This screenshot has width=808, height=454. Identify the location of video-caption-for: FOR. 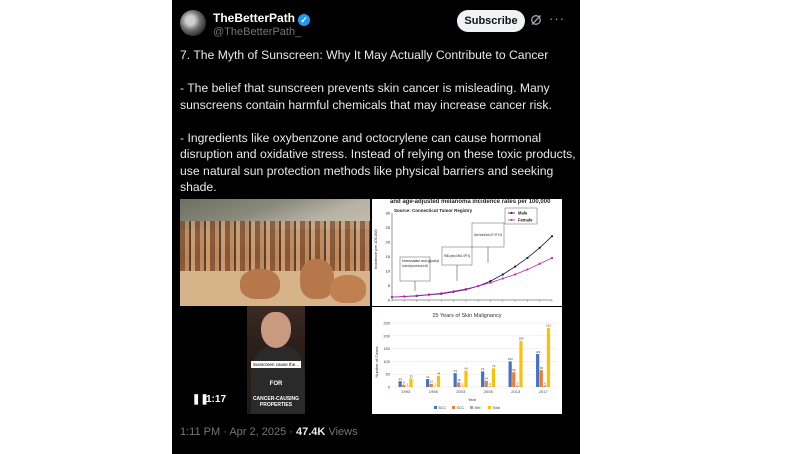
(276, 384).